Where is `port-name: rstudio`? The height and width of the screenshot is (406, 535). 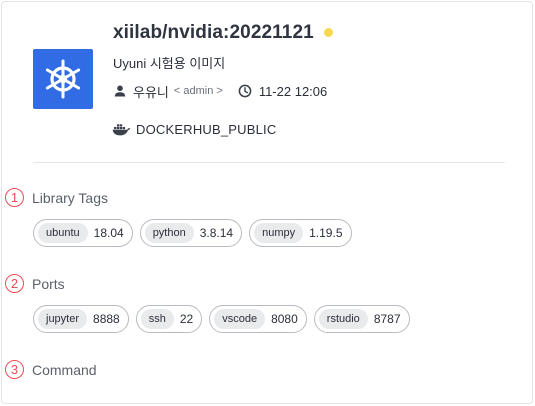
port-name: rstudio is located at coordinates (343, 319).